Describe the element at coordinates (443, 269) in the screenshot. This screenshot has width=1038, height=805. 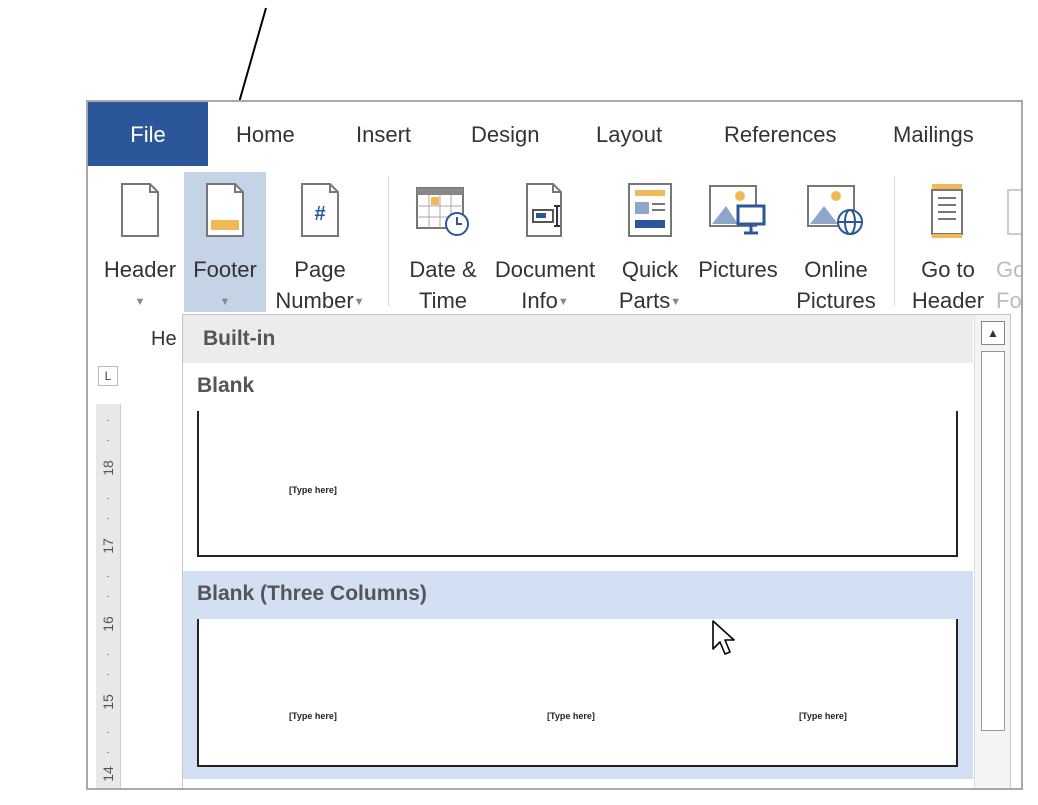
I see `date-time-label-1: Date &` at that location.